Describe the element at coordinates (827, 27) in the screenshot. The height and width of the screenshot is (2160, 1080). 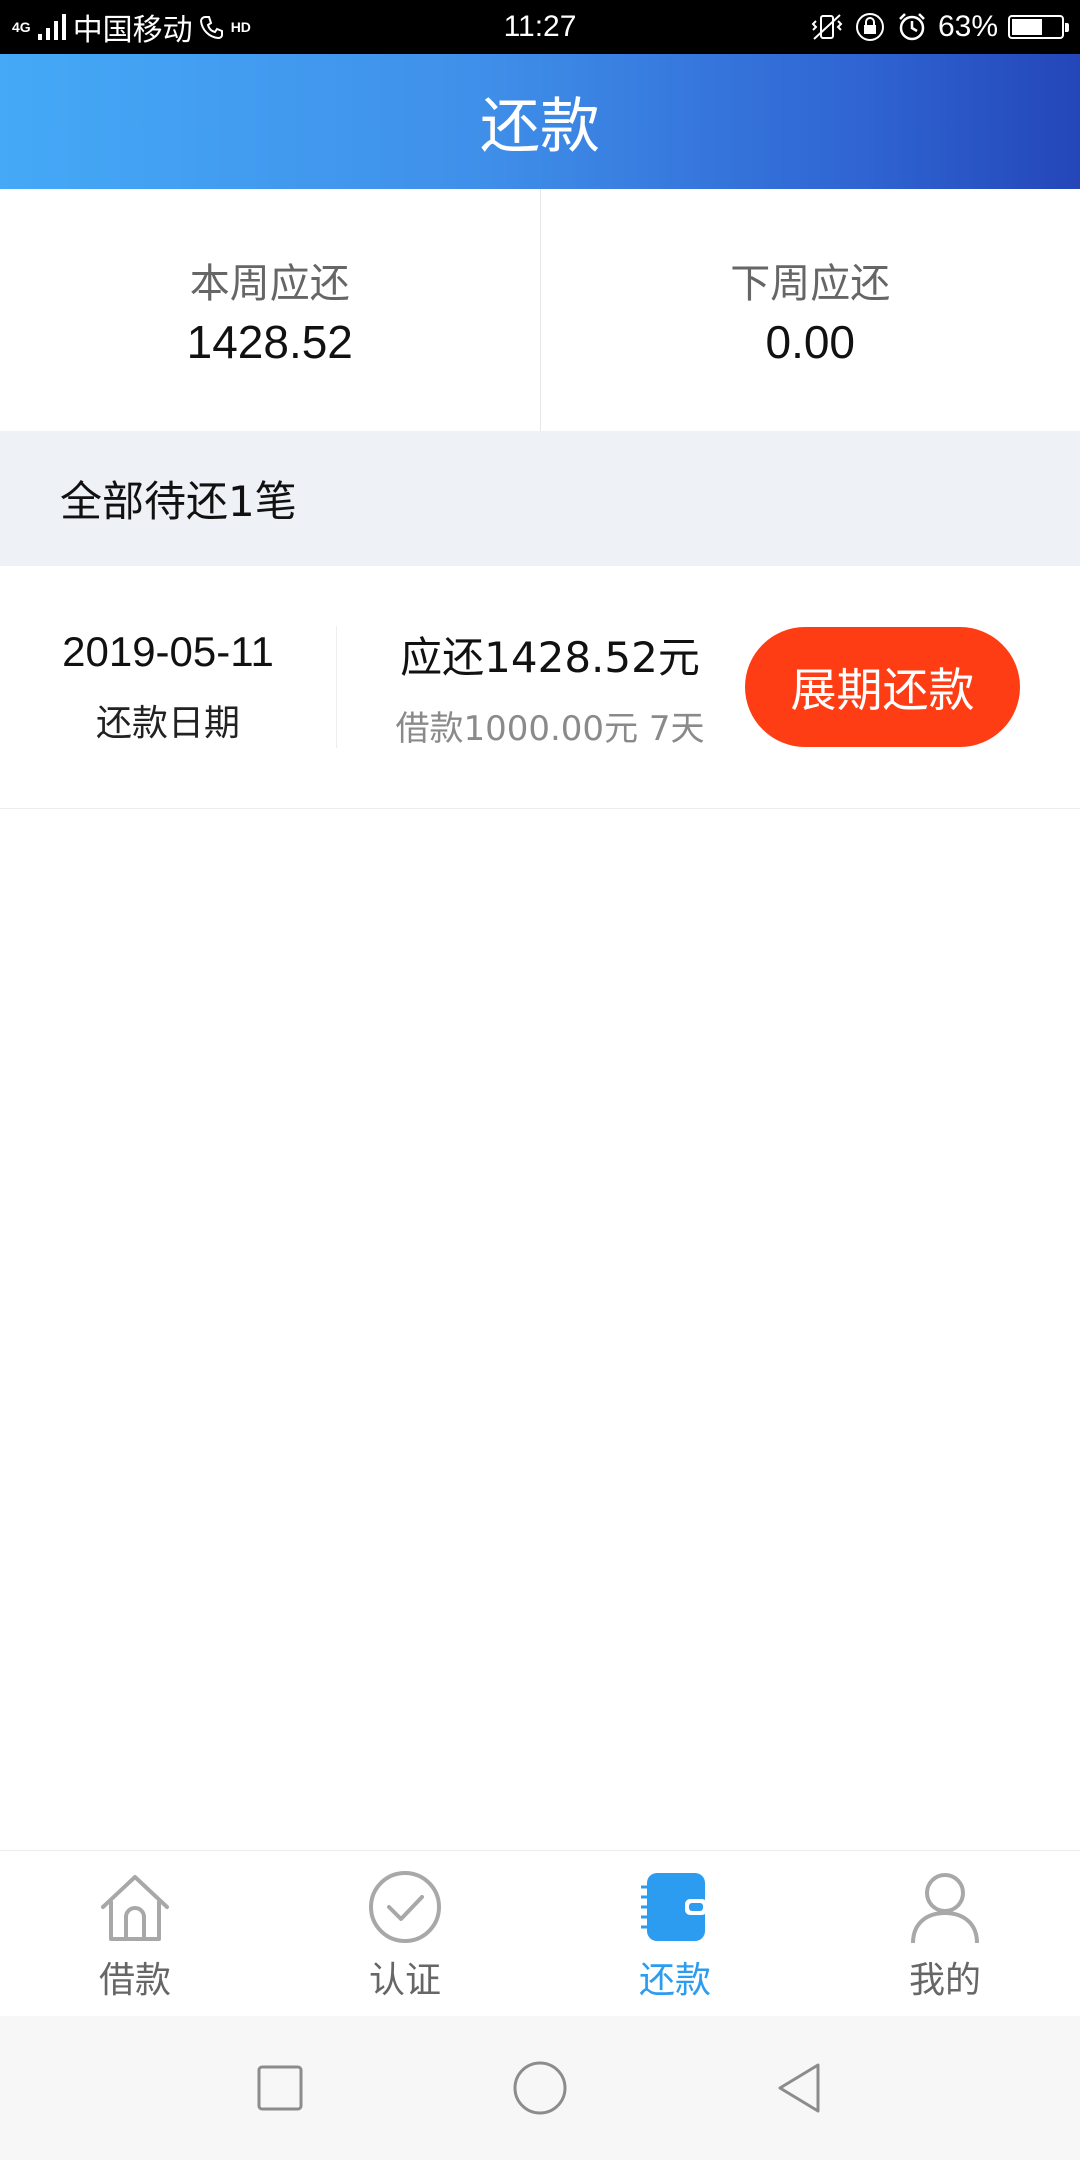
I see `vibrate-icon` at that location.